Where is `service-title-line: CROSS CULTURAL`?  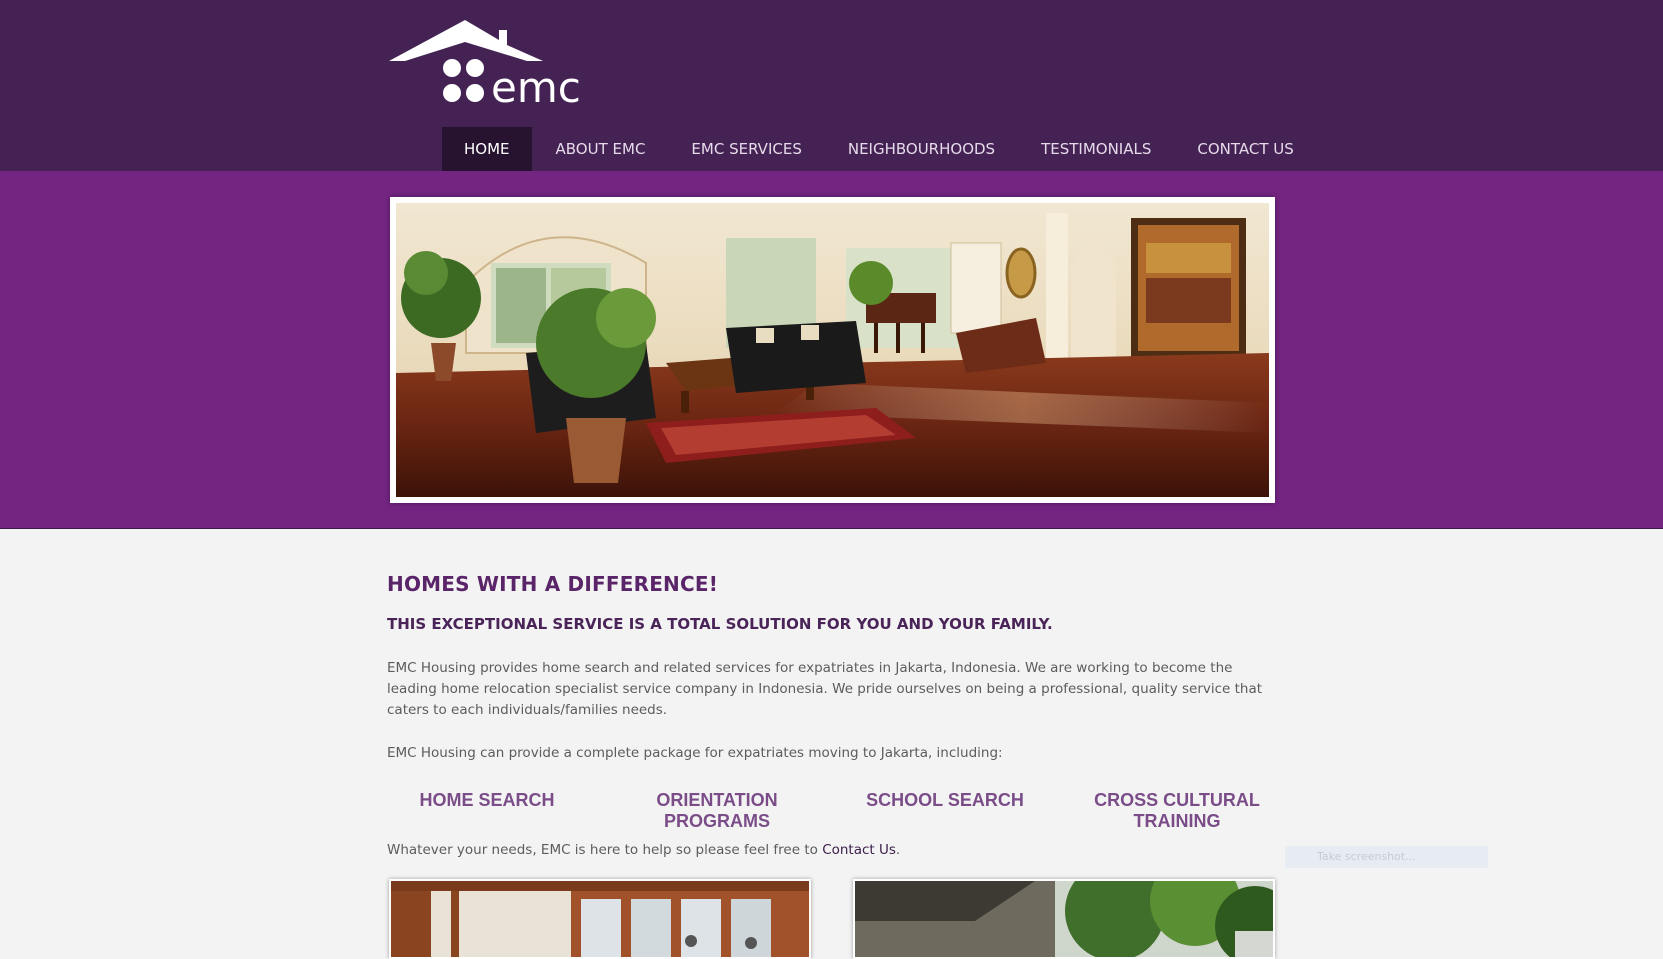 service-title-line: CROSS CULTURAL is located at coordinates (1177, 800).